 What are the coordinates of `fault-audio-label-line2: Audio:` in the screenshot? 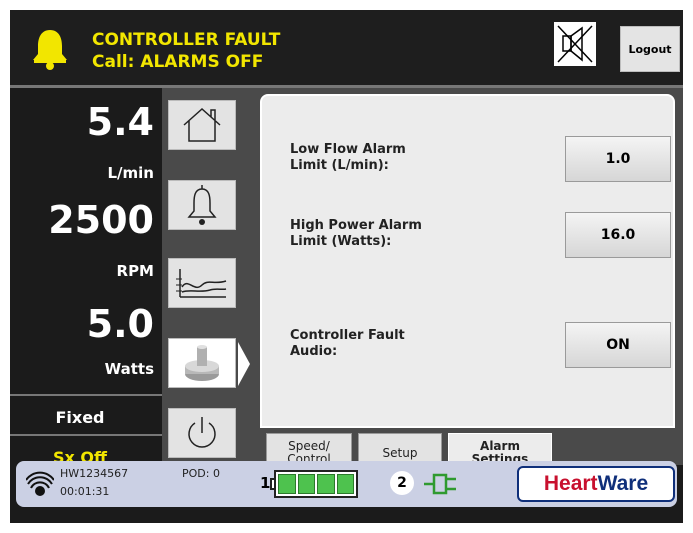 It's located at (314, 351).